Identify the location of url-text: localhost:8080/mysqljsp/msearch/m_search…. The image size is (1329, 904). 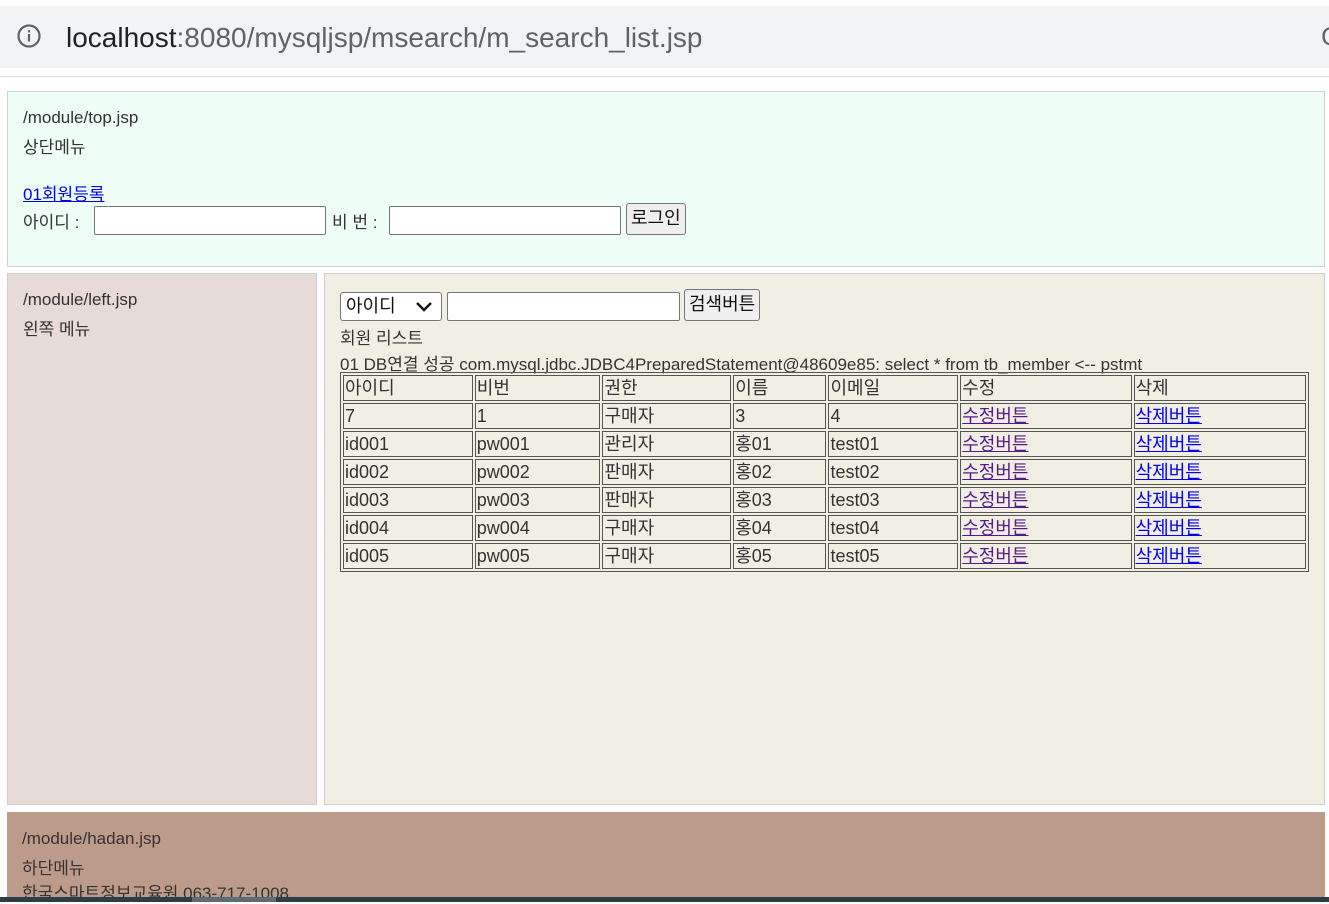
(384, 38).